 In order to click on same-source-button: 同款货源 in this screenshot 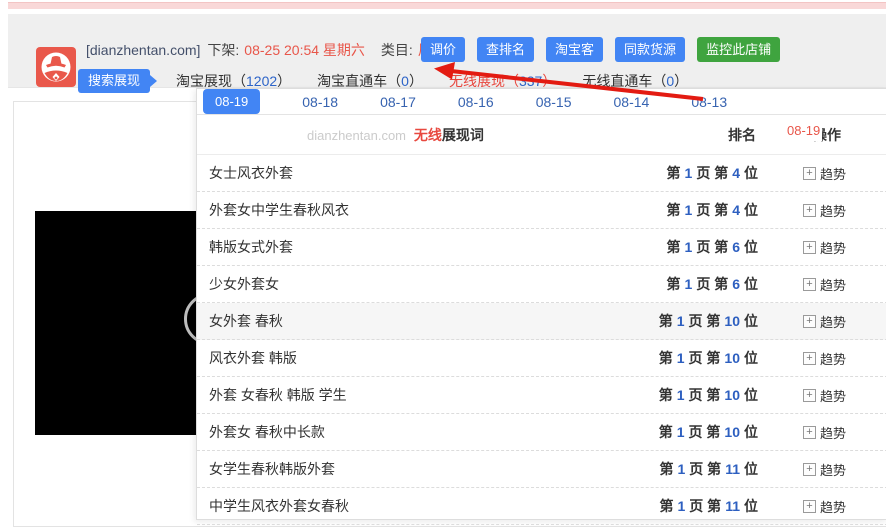, I will do `click(650, 49)`.